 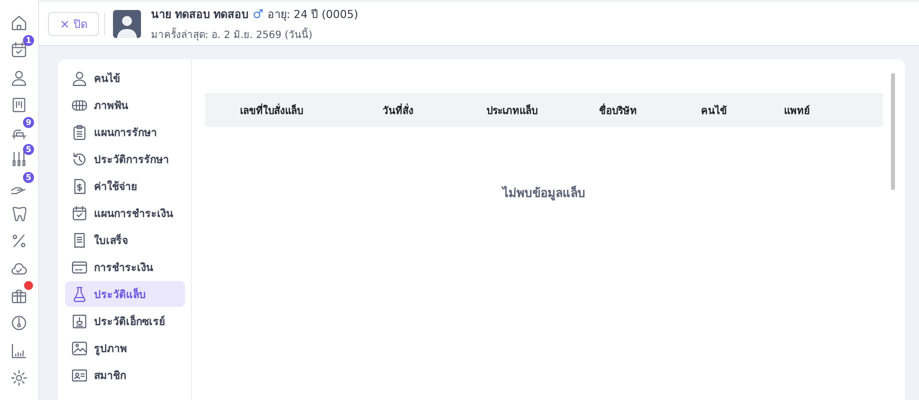 I want to click on menu-item: ใบเสร็จ, so click(x=125, y=240).